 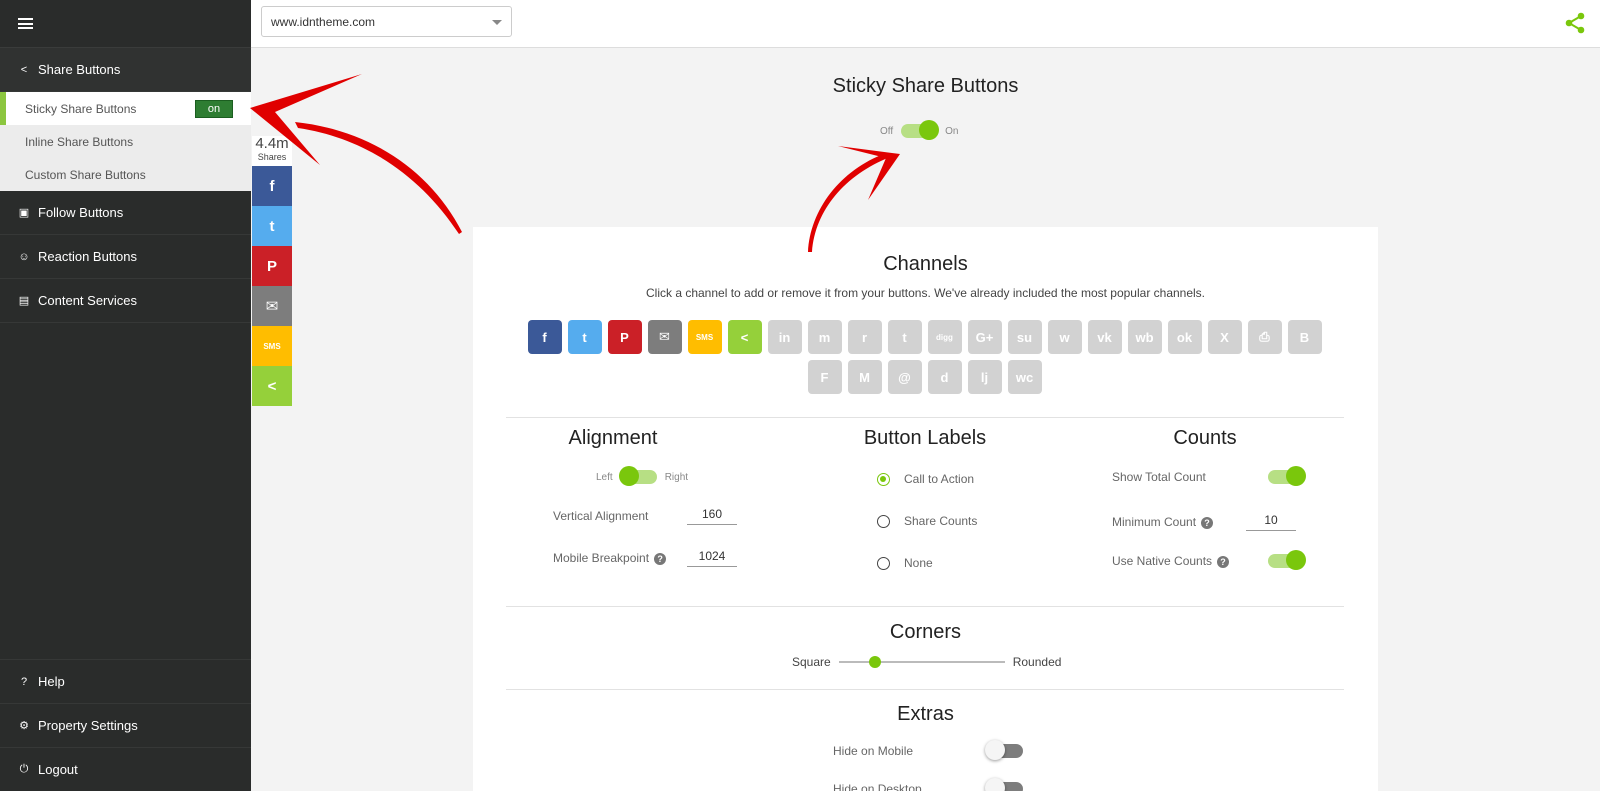 What do you see at coordinates (883, 479) in the screenshot?
I see `radio-cta` at bounding box center [883, 479].